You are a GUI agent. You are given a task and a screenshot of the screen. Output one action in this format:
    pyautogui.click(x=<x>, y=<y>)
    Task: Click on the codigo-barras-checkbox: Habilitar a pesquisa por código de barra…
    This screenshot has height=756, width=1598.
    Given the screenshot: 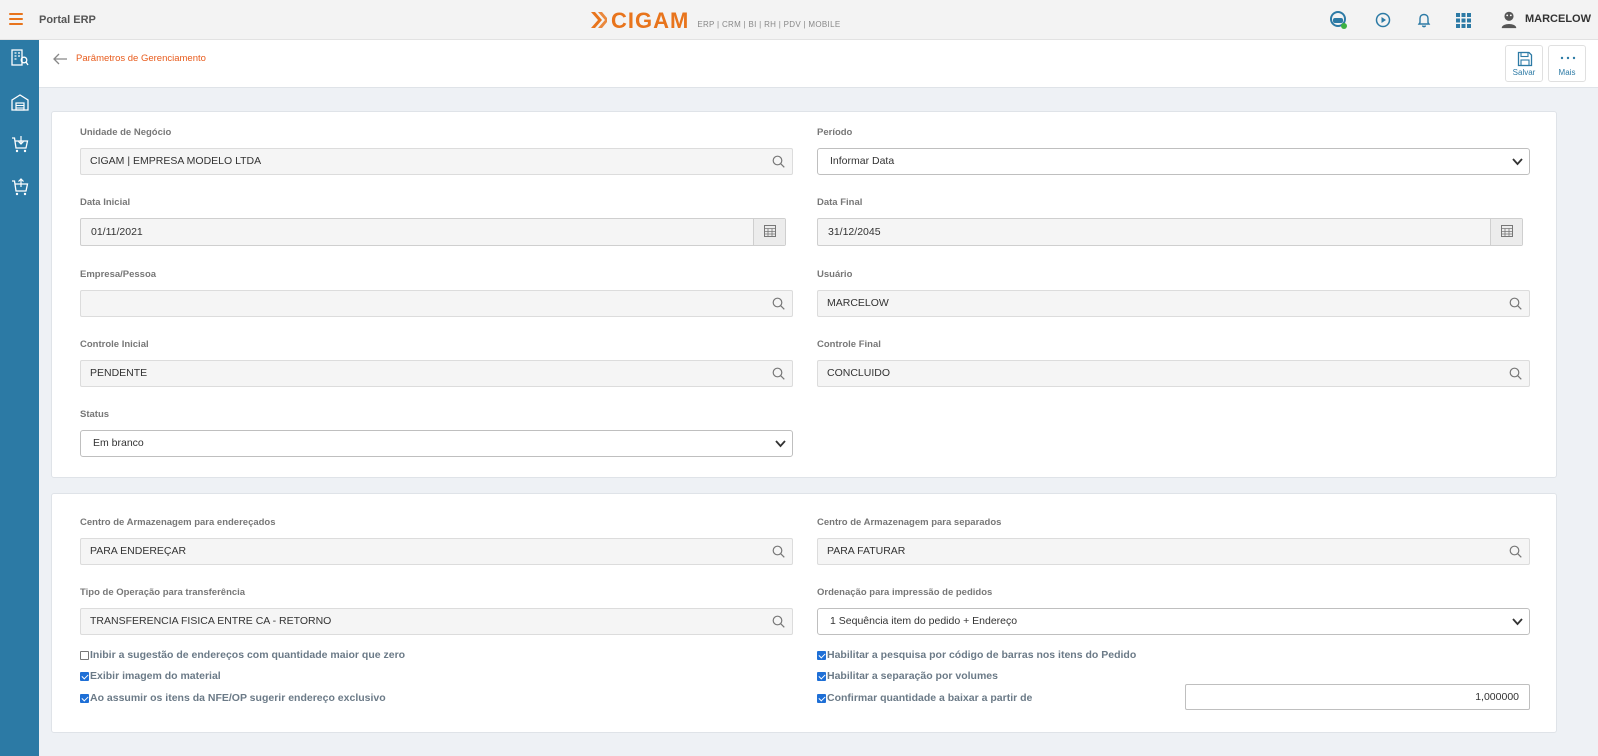 What is the action you would take?
    pyautogui.click(x=976, y=655)
    